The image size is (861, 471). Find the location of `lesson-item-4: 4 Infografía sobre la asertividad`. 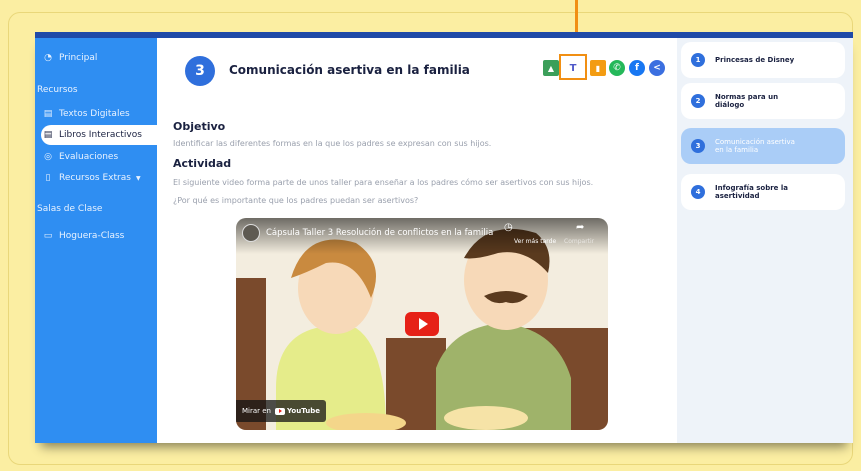

lesson-item-4: 4 Infografía sobre la asertividad is located at coordinates (763, 192).